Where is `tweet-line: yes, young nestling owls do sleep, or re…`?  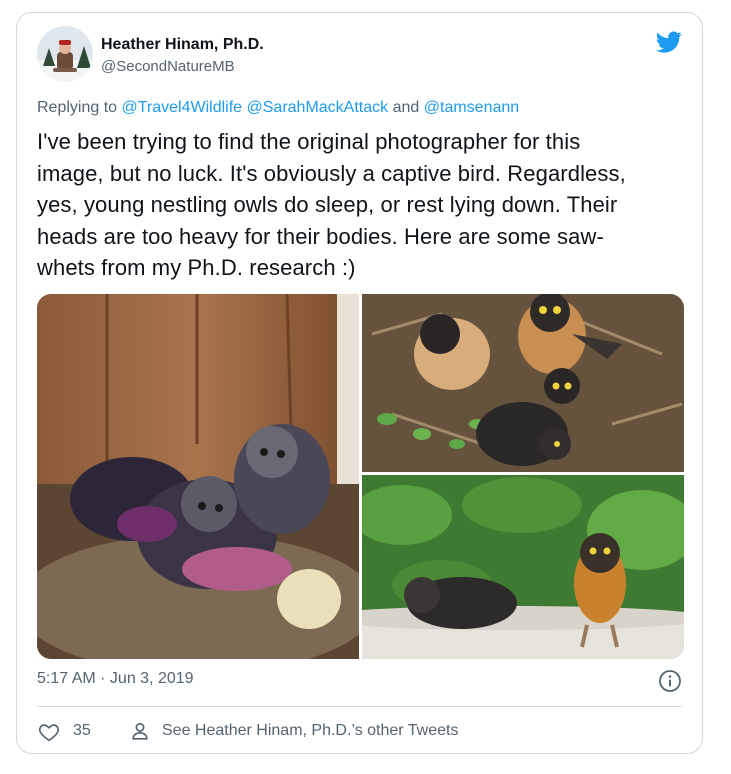
tweet-line: yes, young nestling owls do sleep, or re… is located at coordinates (327, 204).